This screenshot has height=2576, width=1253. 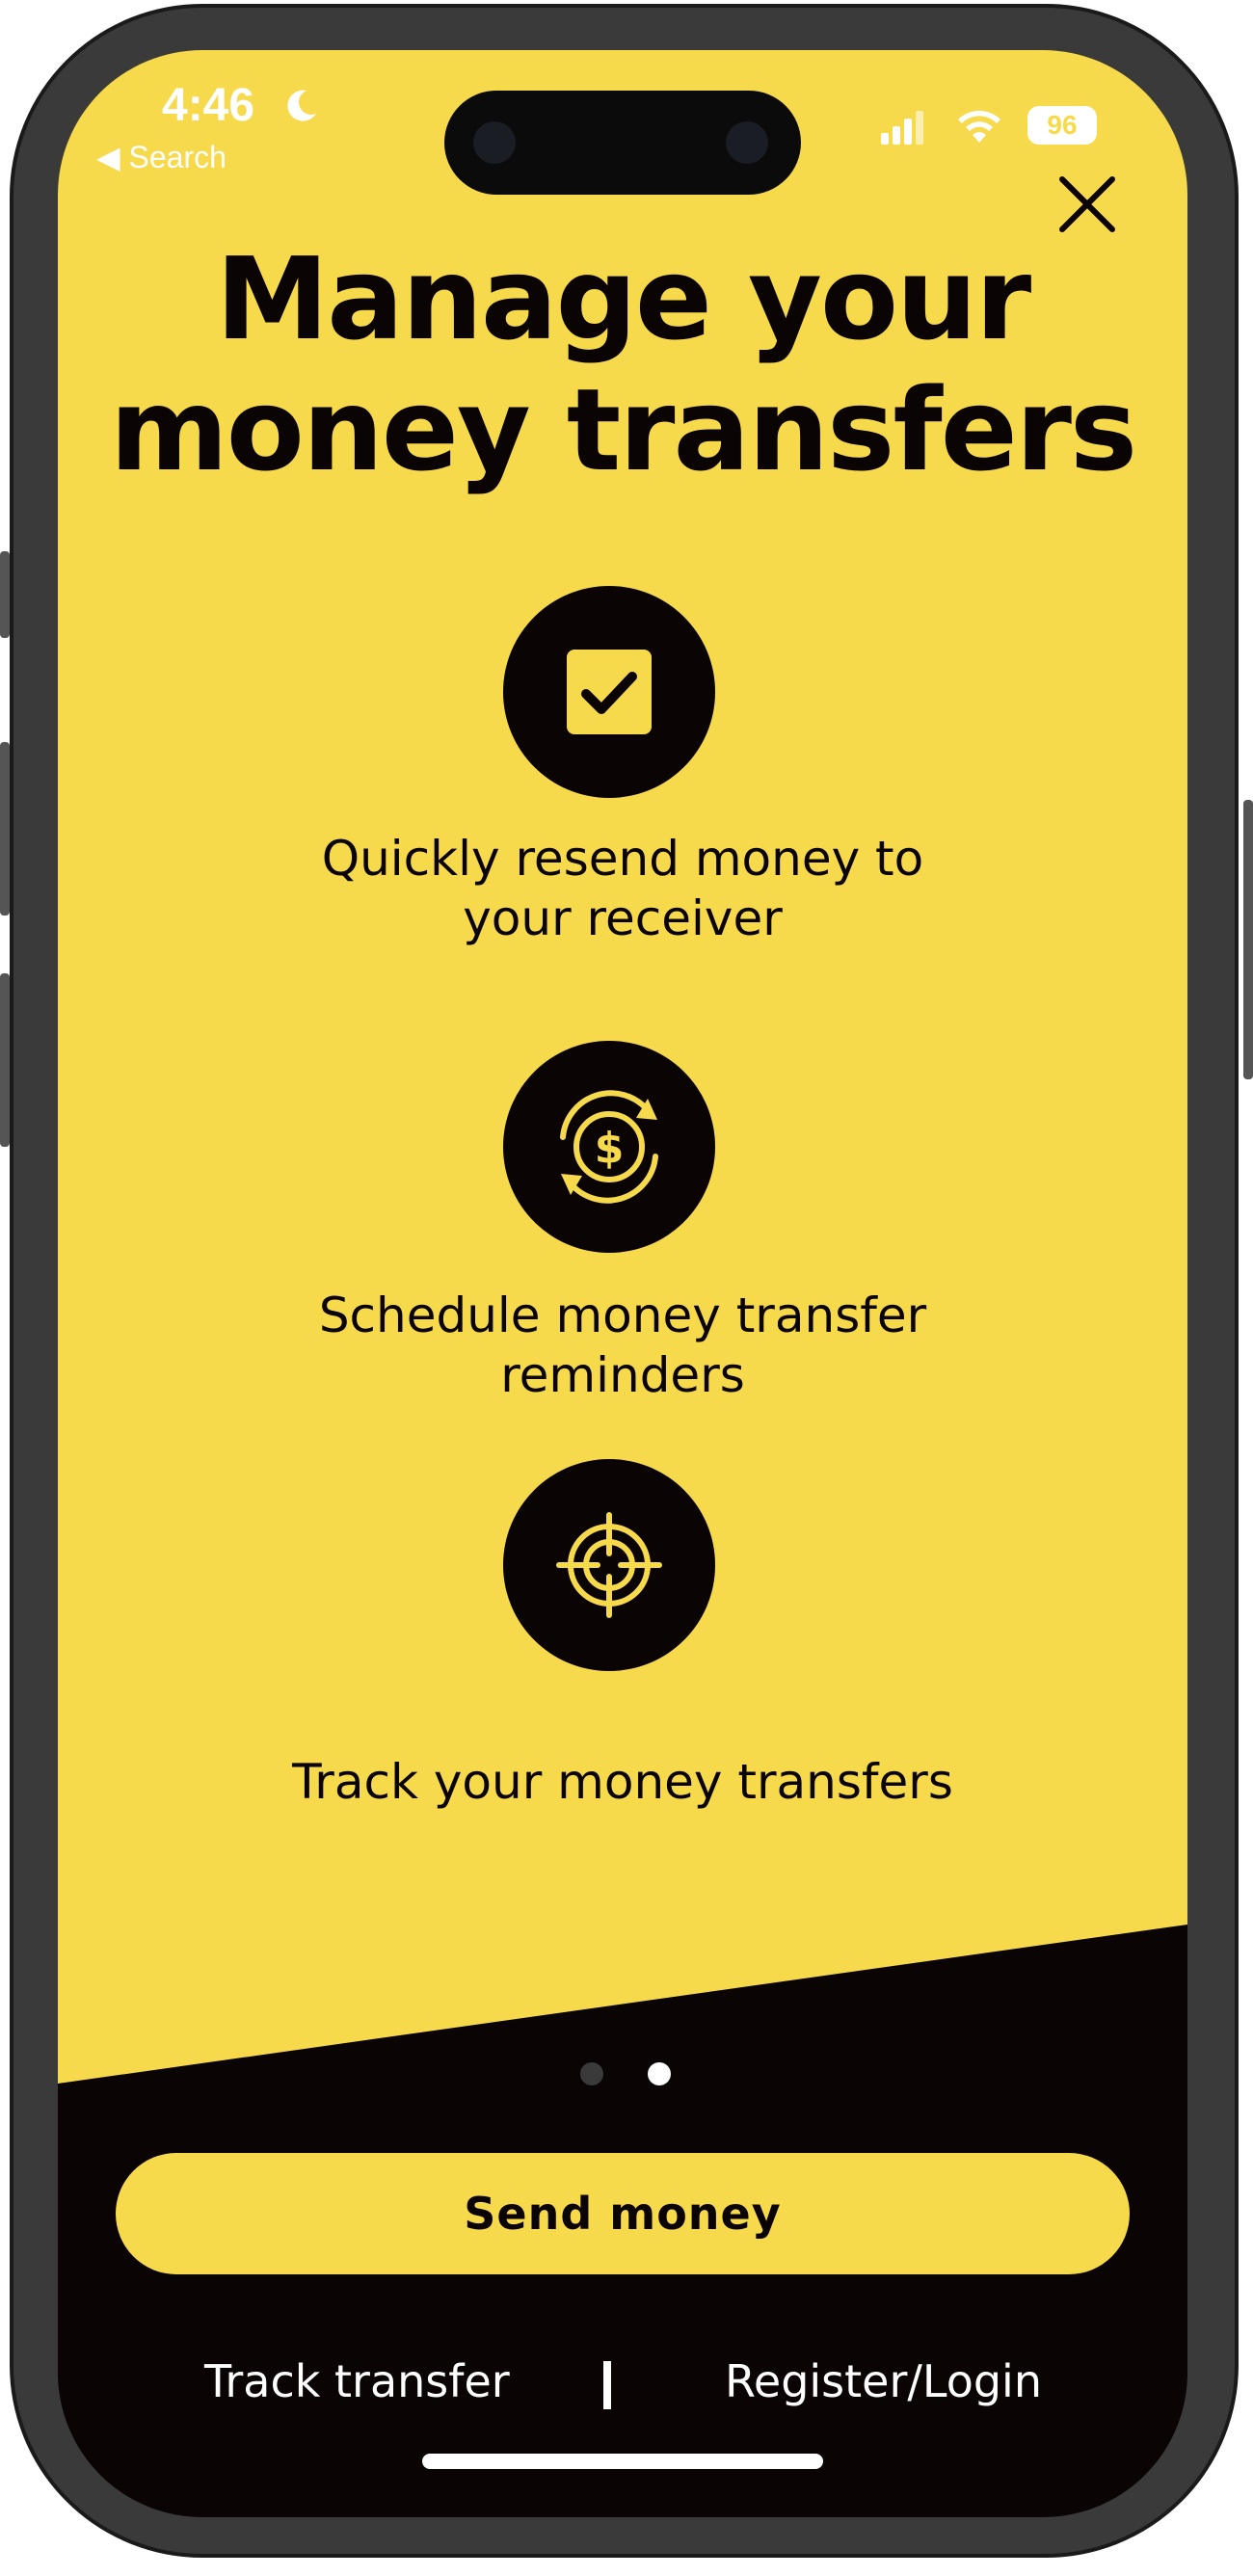 I want to click on status-time: 4:46, so click(x=208, y=105).